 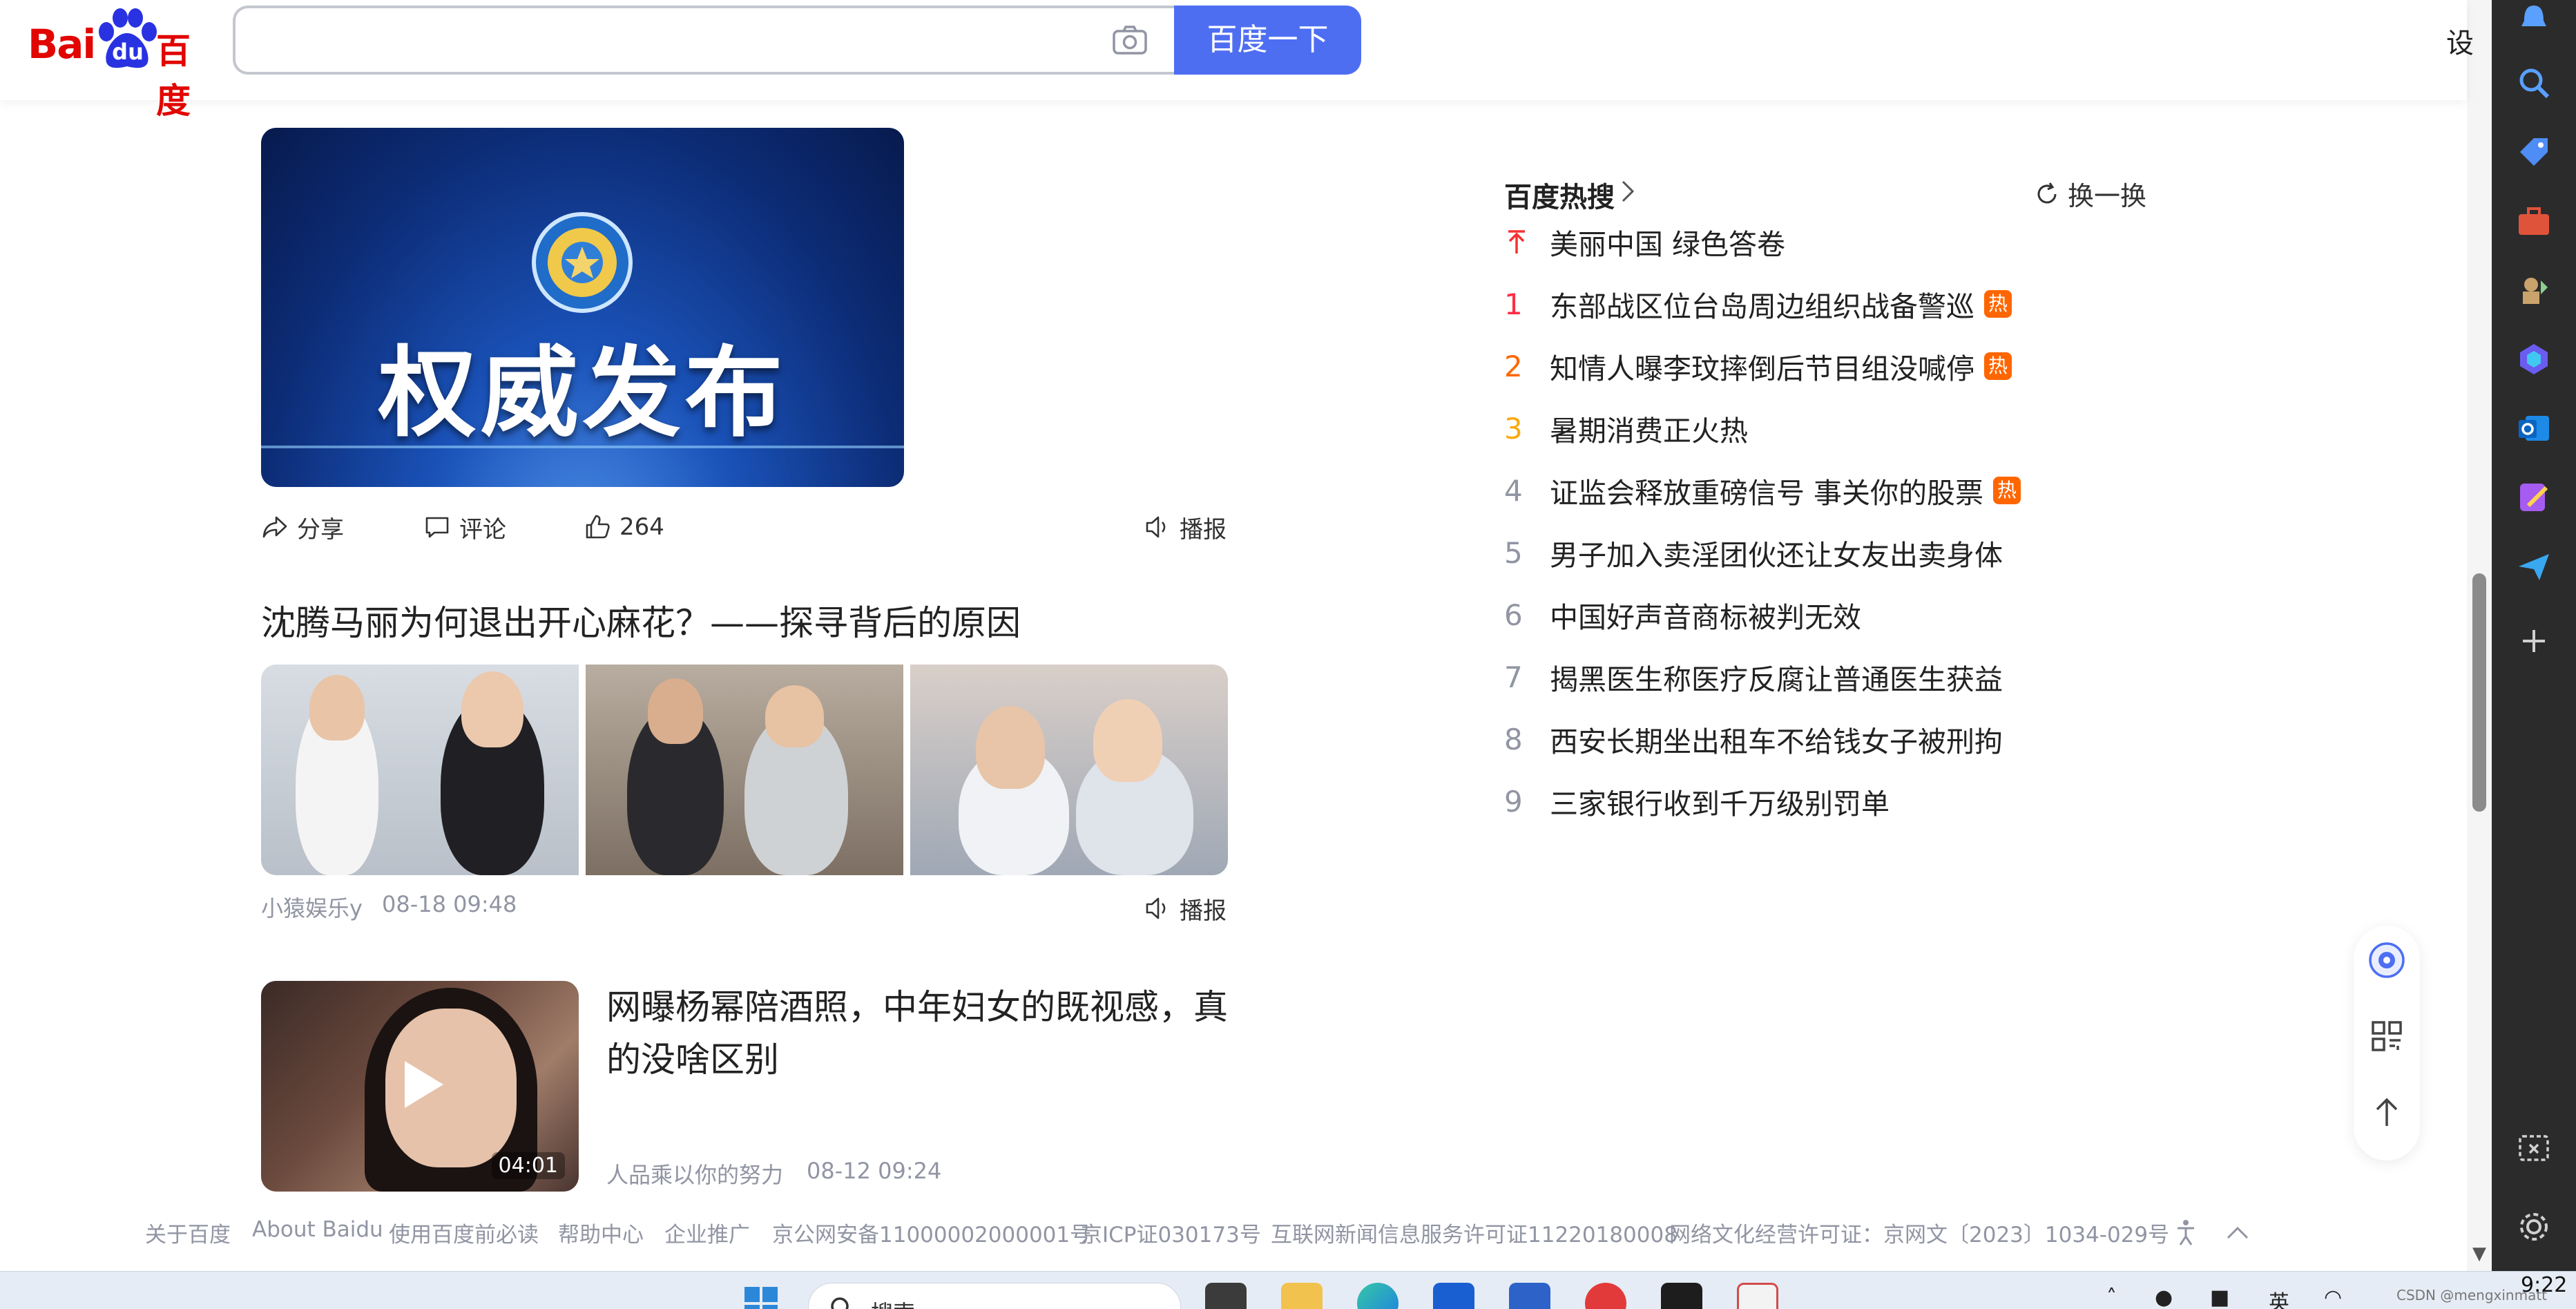 I want to click on taskbar-search: 搜索, so click(x=994, y=1296).